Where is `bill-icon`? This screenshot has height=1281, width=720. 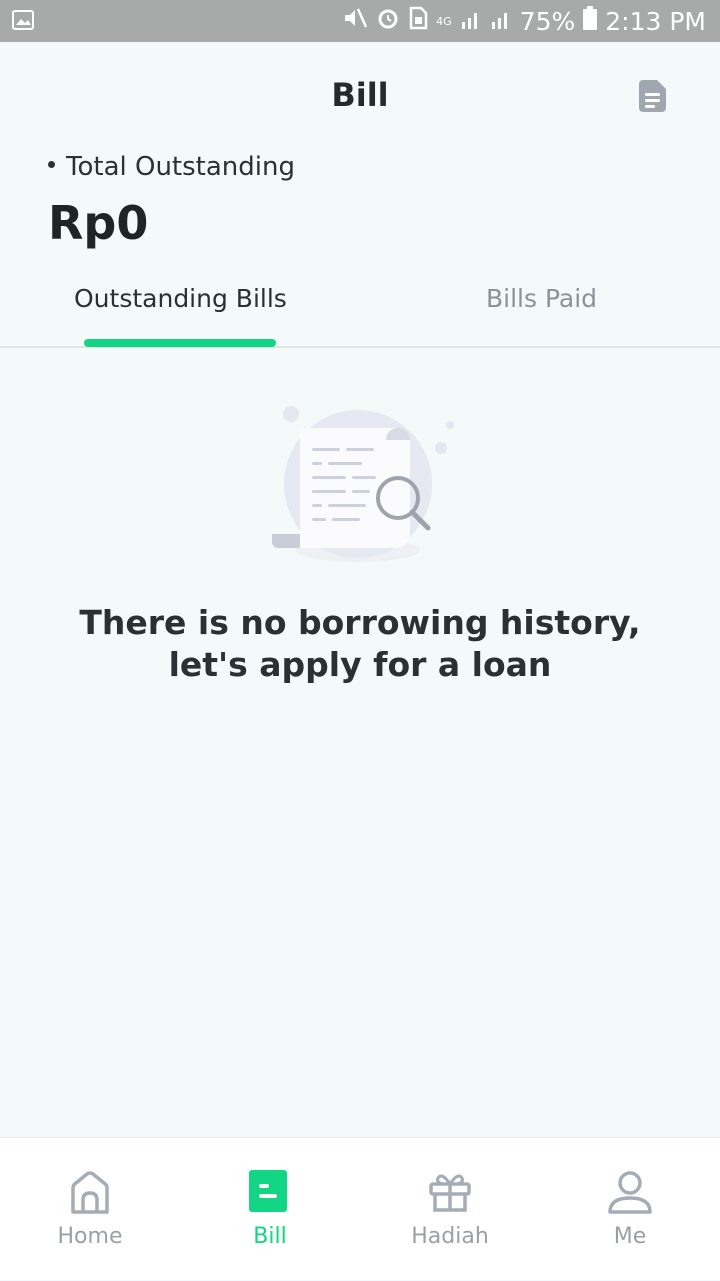
bill-icon is located at coordinates (270, 1193).